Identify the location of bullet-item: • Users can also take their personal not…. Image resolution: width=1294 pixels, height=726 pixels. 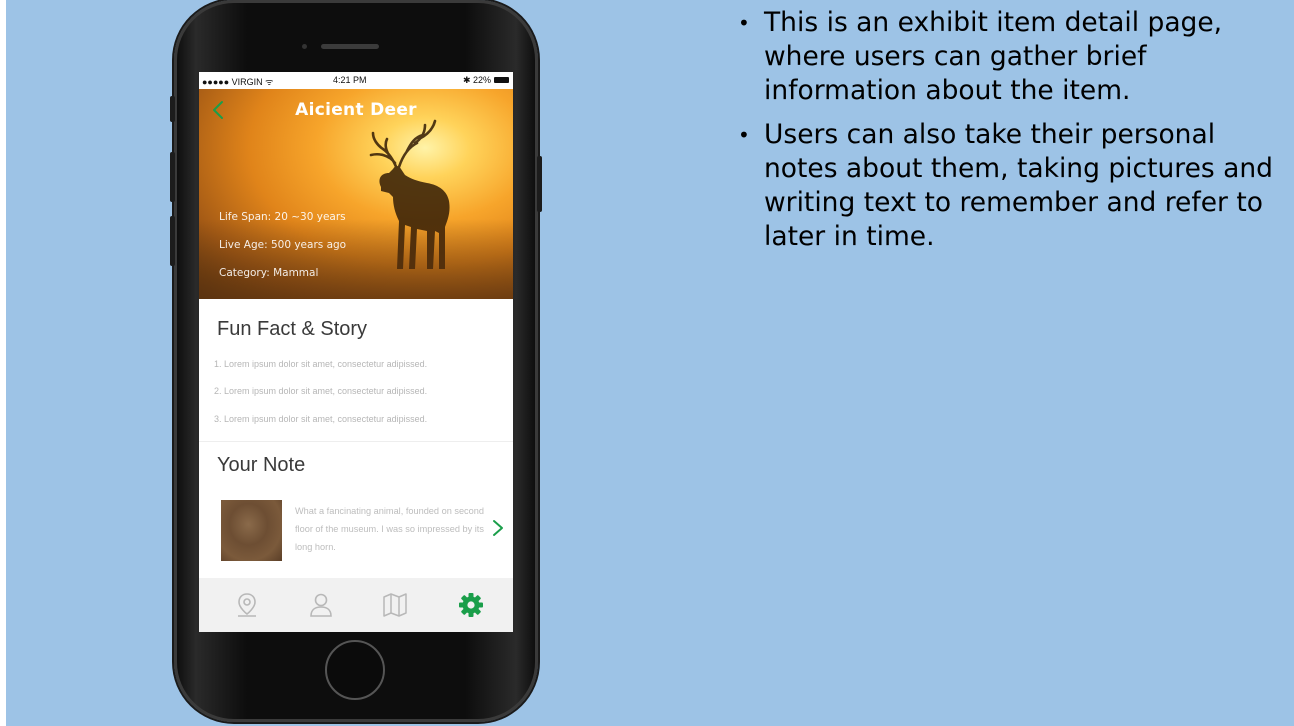
(1010, 186).